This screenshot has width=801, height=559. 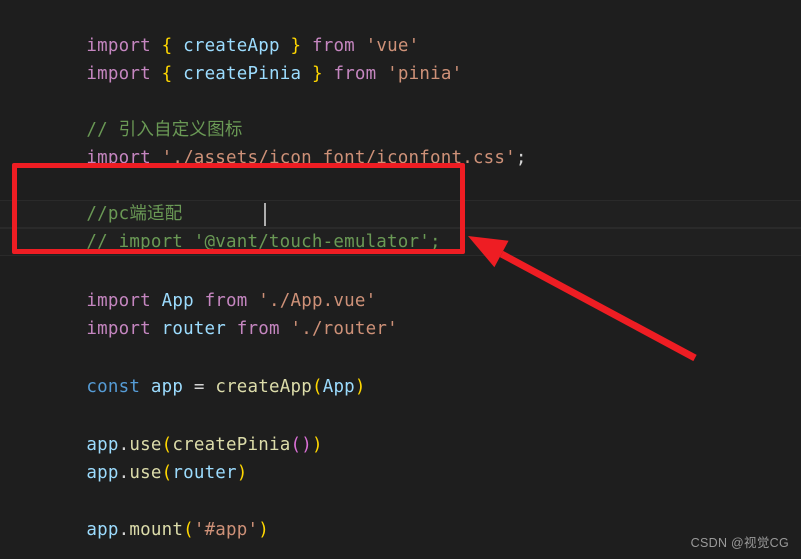 I want to click on code-line-7: //pc端适配, so click(x=102, y=198).